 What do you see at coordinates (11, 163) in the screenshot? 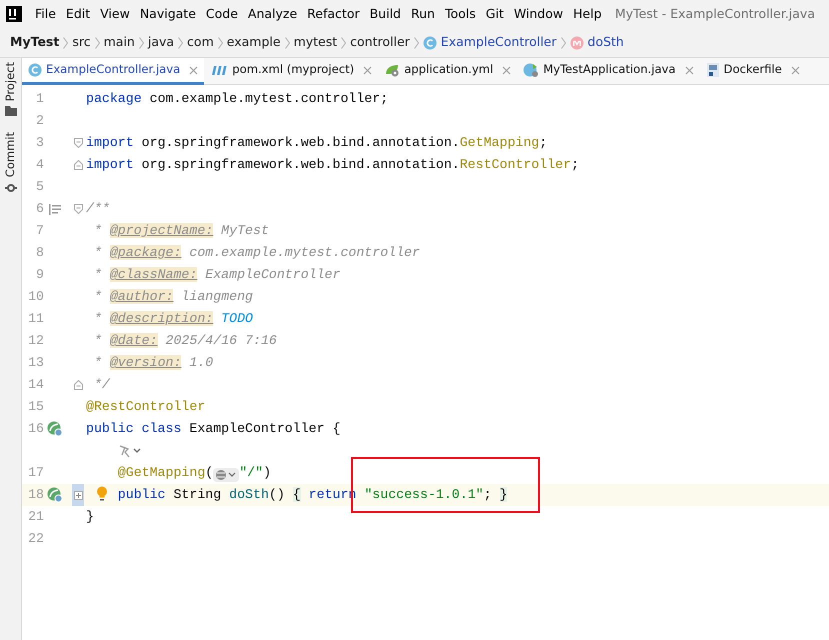
I see `tool-window-button: Commit` at bounding box center [11, 163].